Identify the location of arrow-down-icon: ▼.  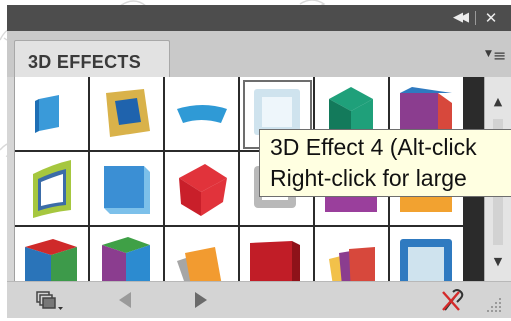
(498, 261).